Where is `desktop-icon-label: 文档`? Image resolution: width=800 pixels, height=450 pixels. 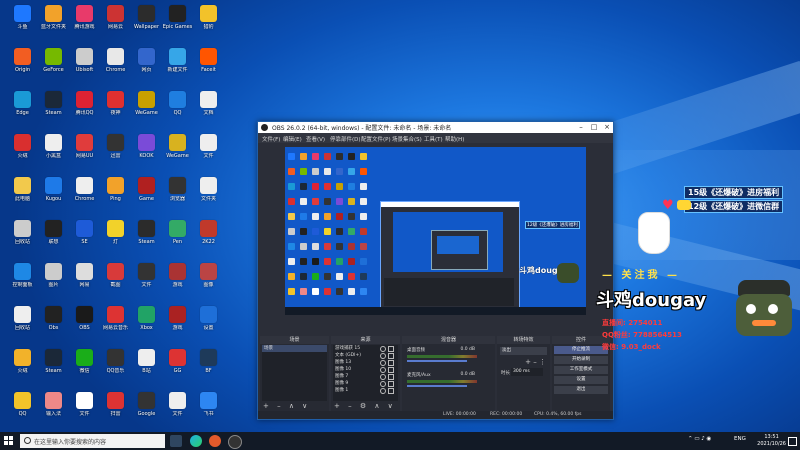 desktop-icon-label: 文档 is located at coordinates (208, 113).